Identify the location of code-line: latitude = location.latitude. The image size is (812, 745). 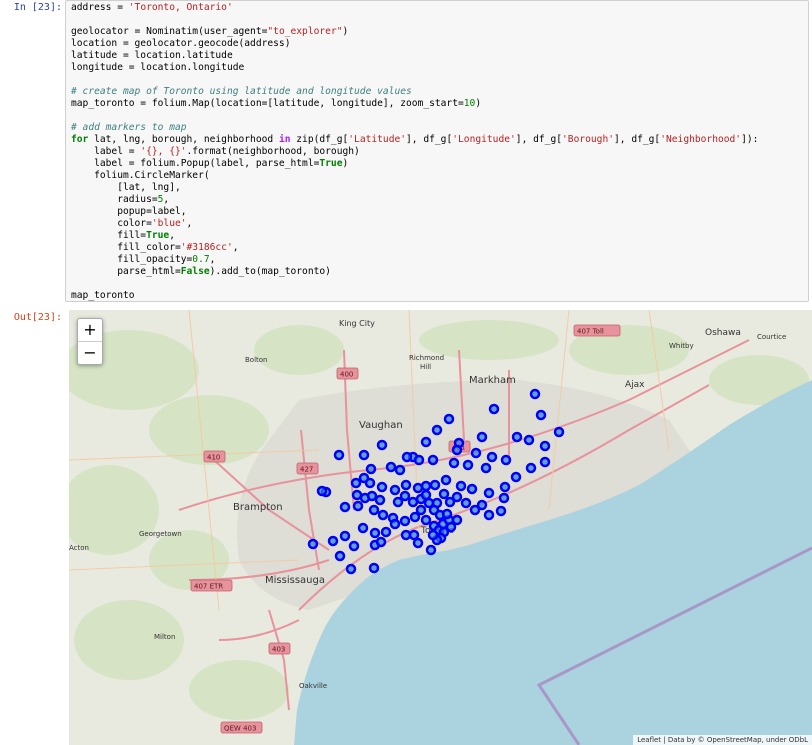
(152, 55).